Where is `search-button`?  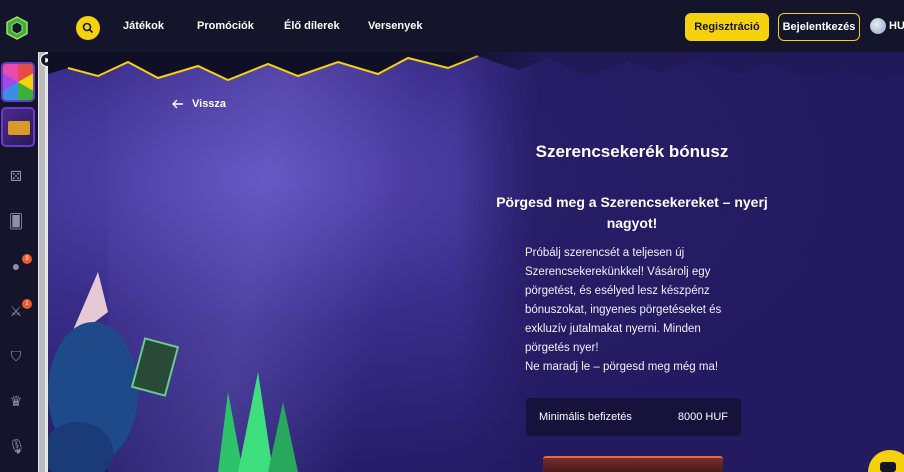 search-button is located at coordinates (88, 28).